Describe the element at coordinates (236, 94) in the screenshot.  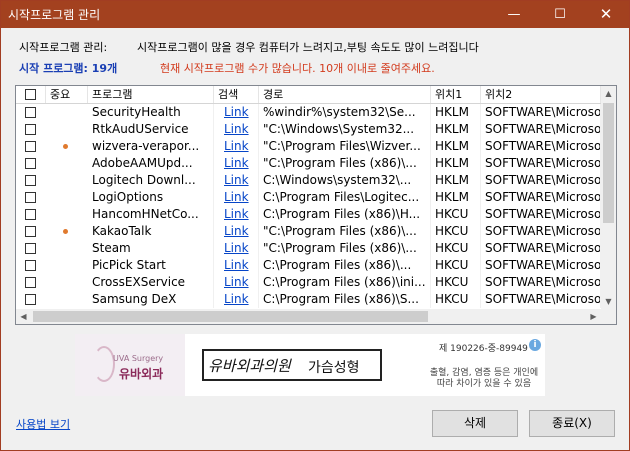
I see `header-search: 검색` at that location.